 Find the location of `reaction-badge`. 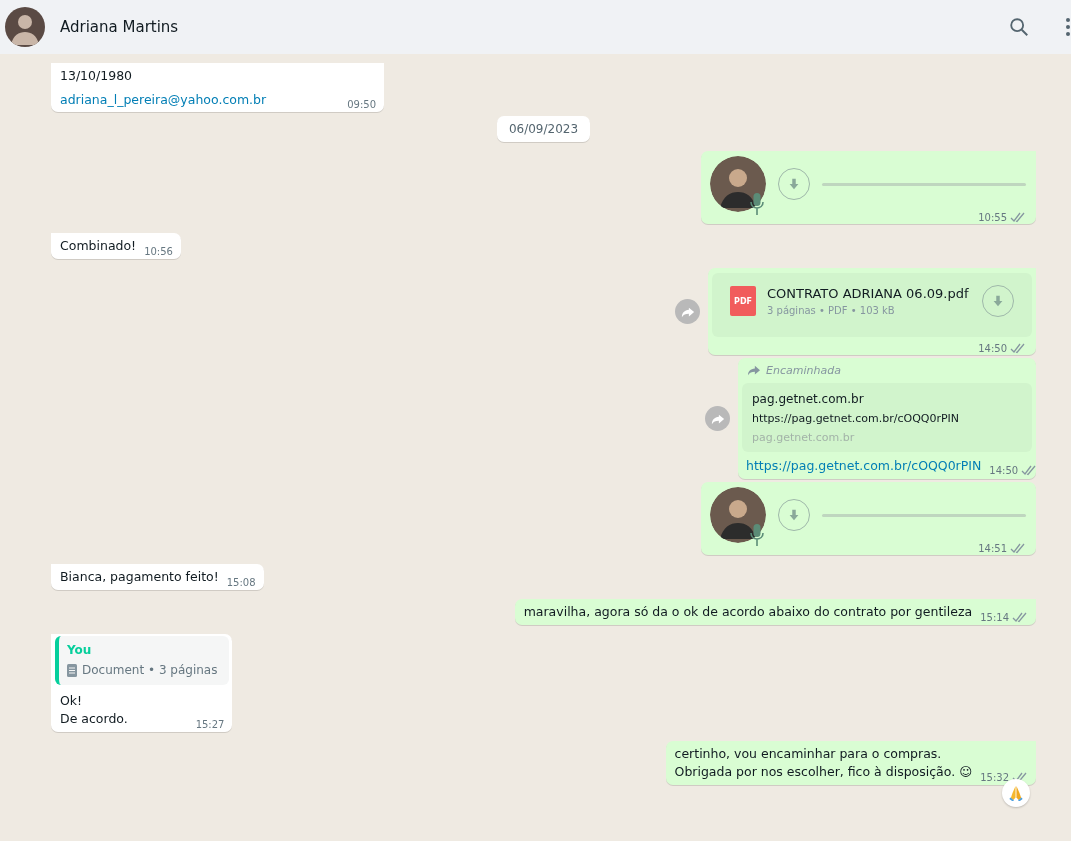

reaction-badge is located at coordinates (1016, 793).